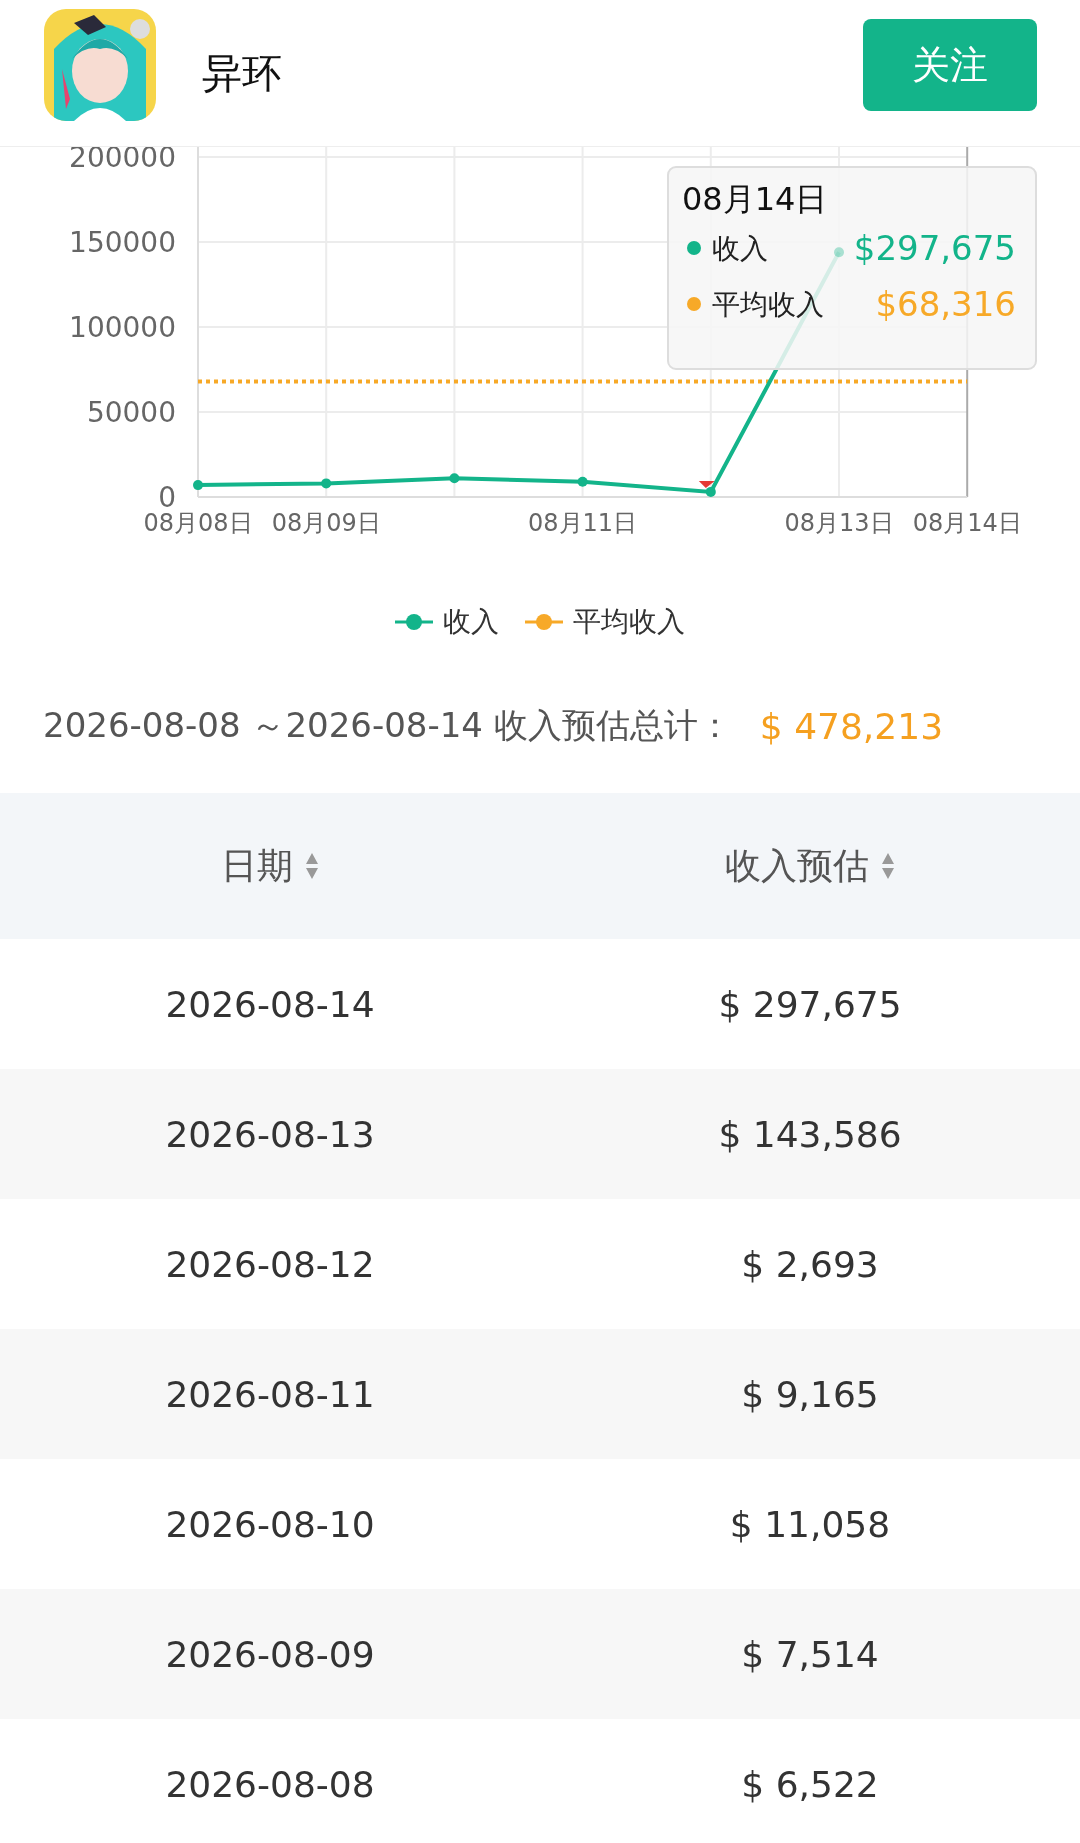 The image size is (1080, 1843). What do you see at coordinates (270, 1654) in the screenshot?
I see `date-cell-text: 2026-08-09` at bounding box center [270, 1654].